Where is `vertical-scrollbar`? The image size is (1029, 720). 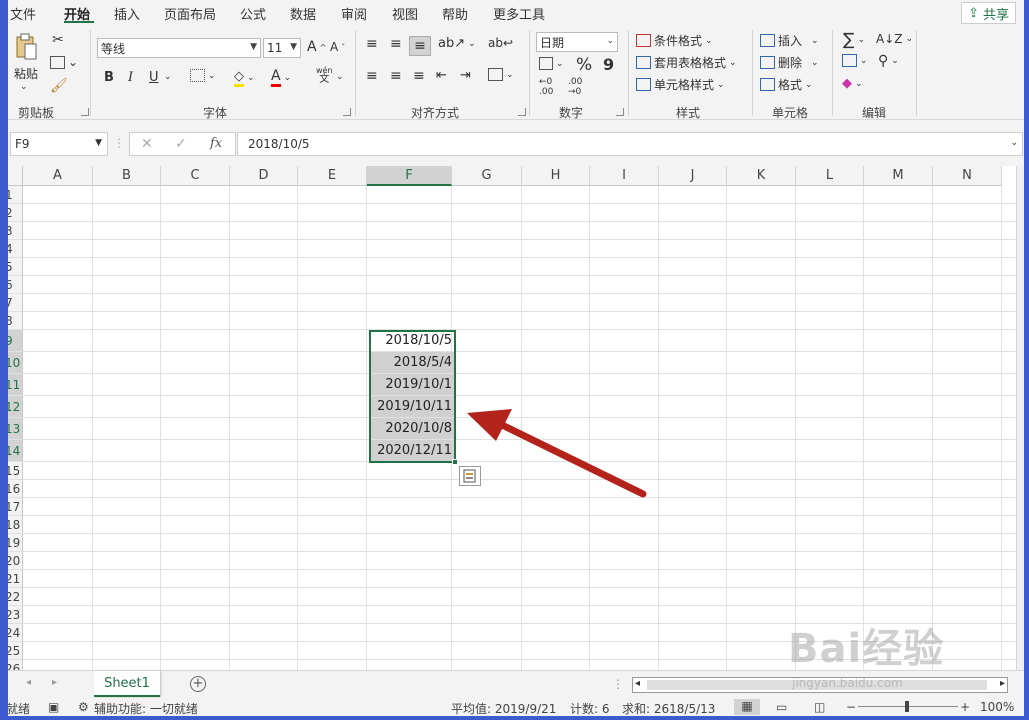
vertical-scrollbar is located at coordinates (1020, 418).